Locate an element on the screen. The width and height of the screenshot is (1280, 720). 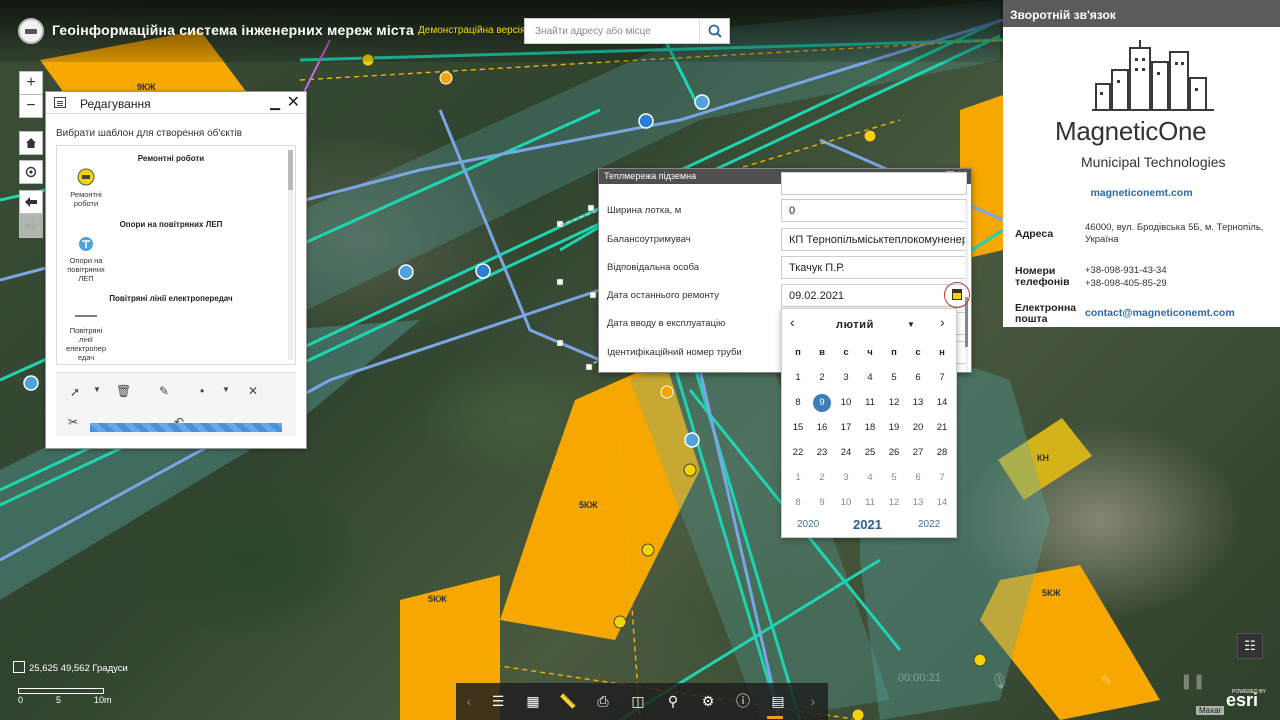
toolbar-prev-icon: ‹ is located at coordinates (469, 701).